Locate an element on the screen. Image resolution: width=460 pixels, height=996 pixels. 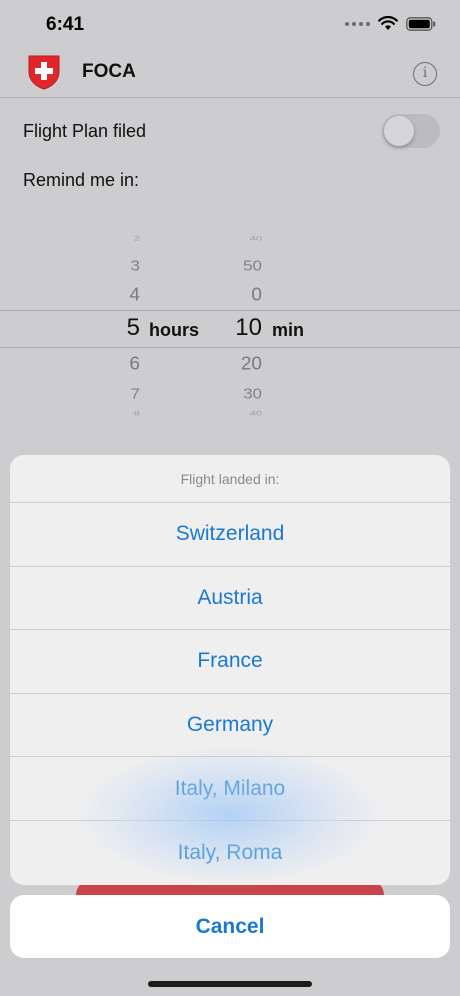
picker-hour-value: 7 is located at coordinates (135, 394).